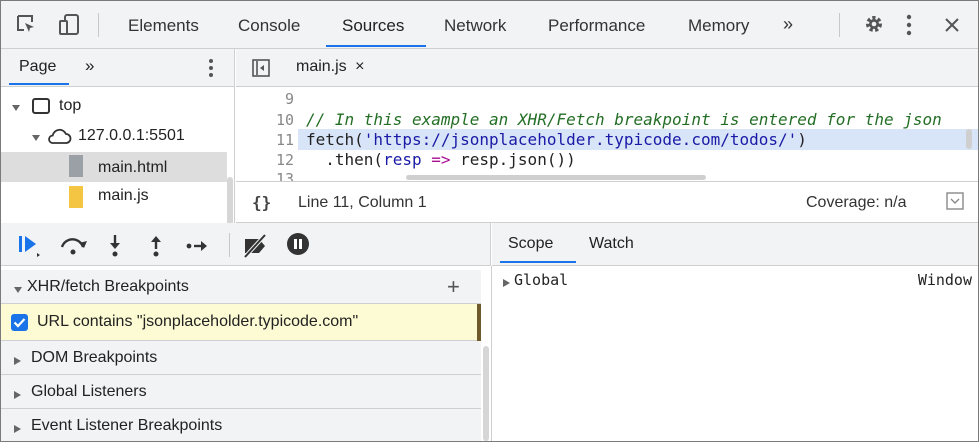 The width and height of the screenshot is (979, 442). I want to click on code-arrow: =>, so click(441, 159).